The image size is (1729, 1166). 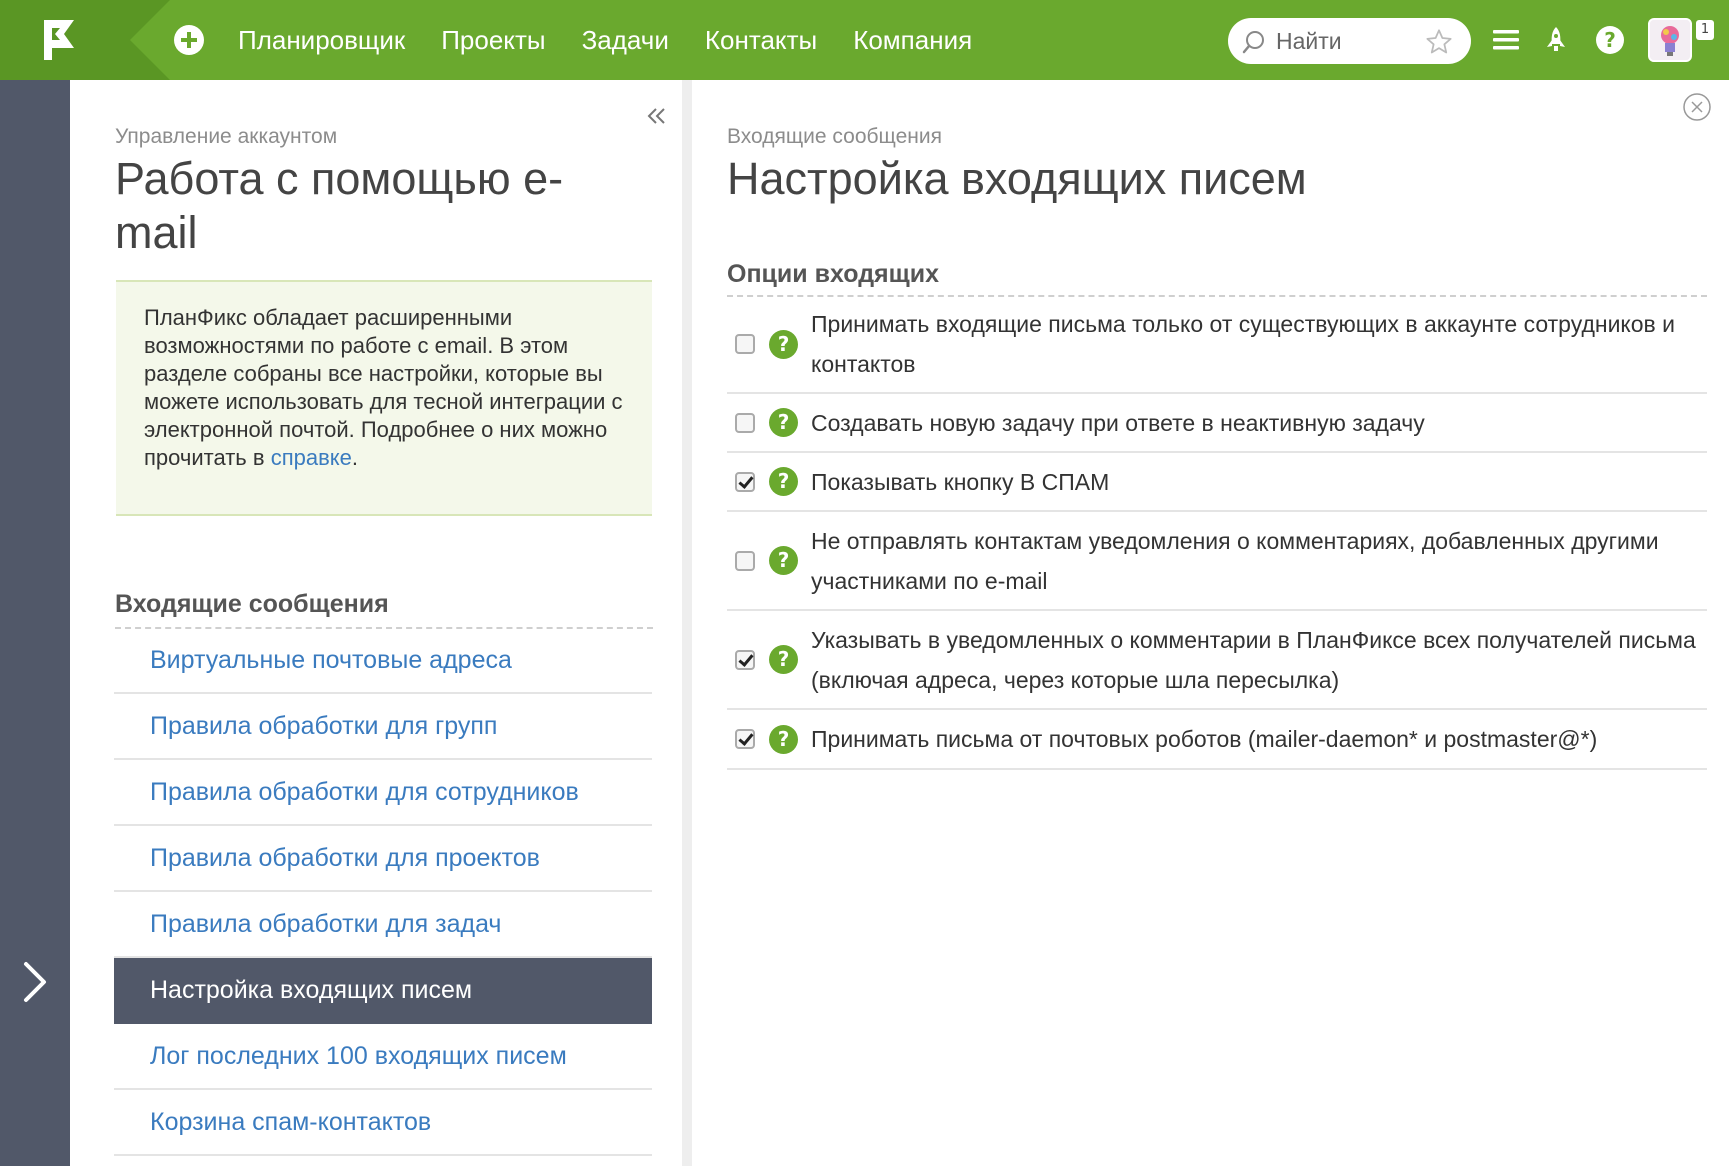 I want to click on menu-item-spam-bin: Корзина спам-контактов, so click(x=383, y=1123).